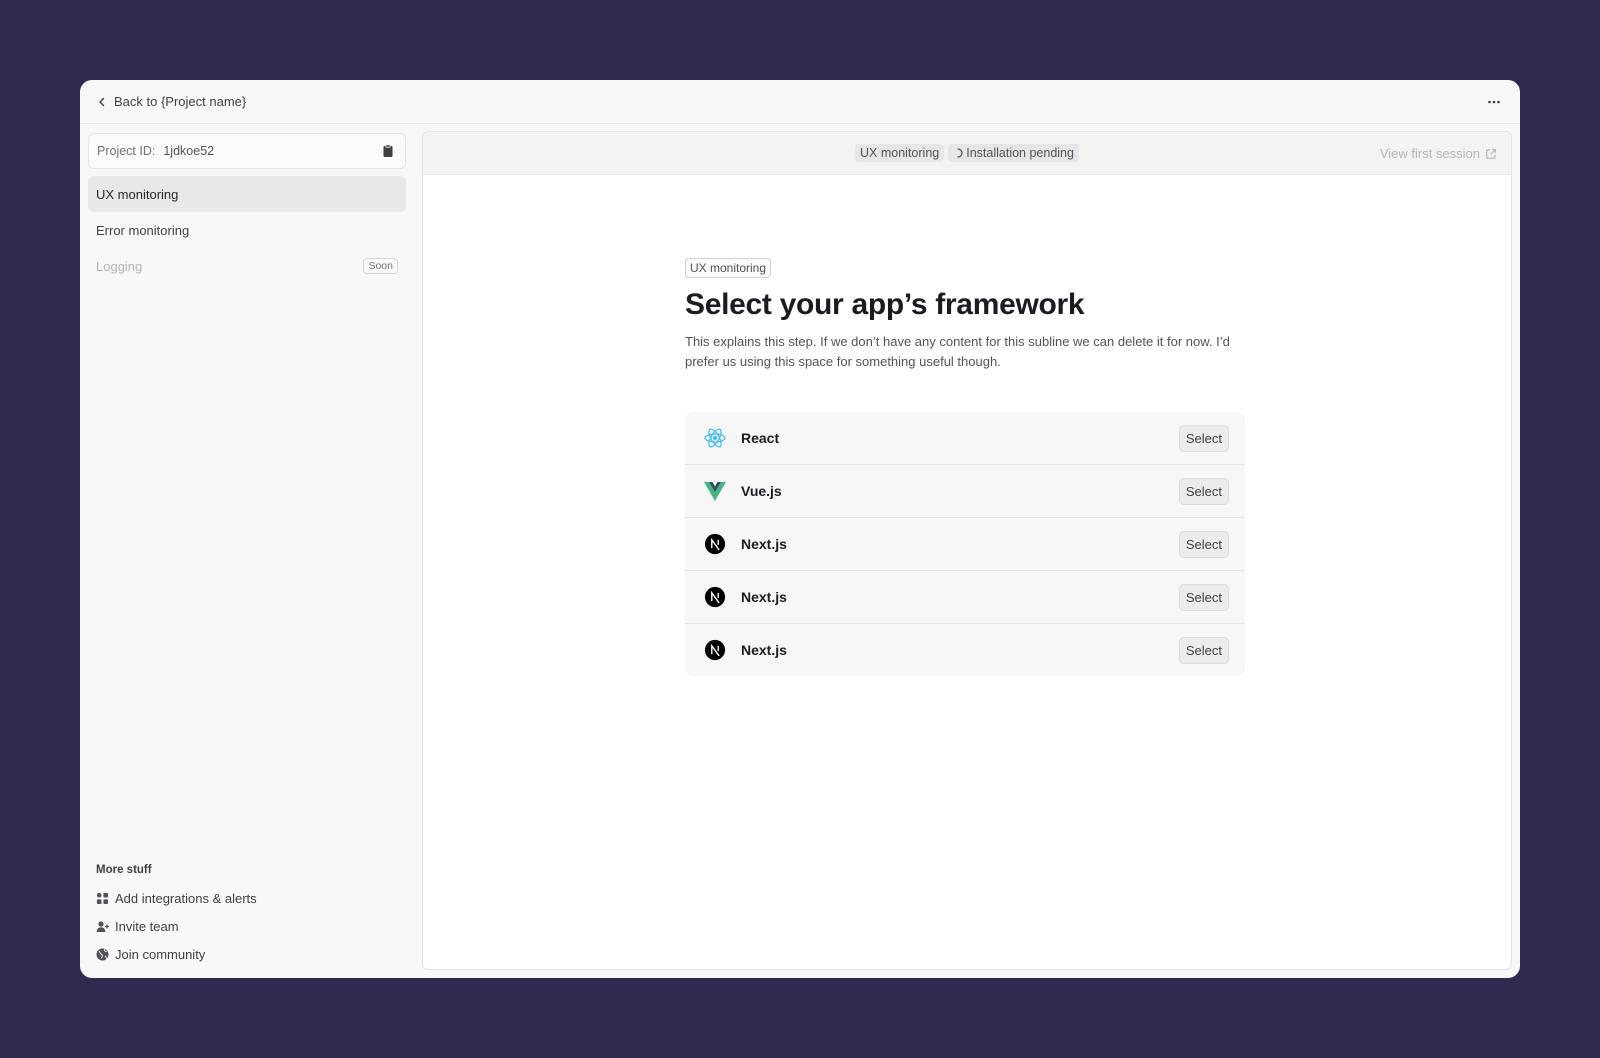 This screenshot has width=1600, height=1058. What do you see at coordinates (102, 101) in the screenshot?
I see `chevron-left-icon` at bounding box center [102, 101].